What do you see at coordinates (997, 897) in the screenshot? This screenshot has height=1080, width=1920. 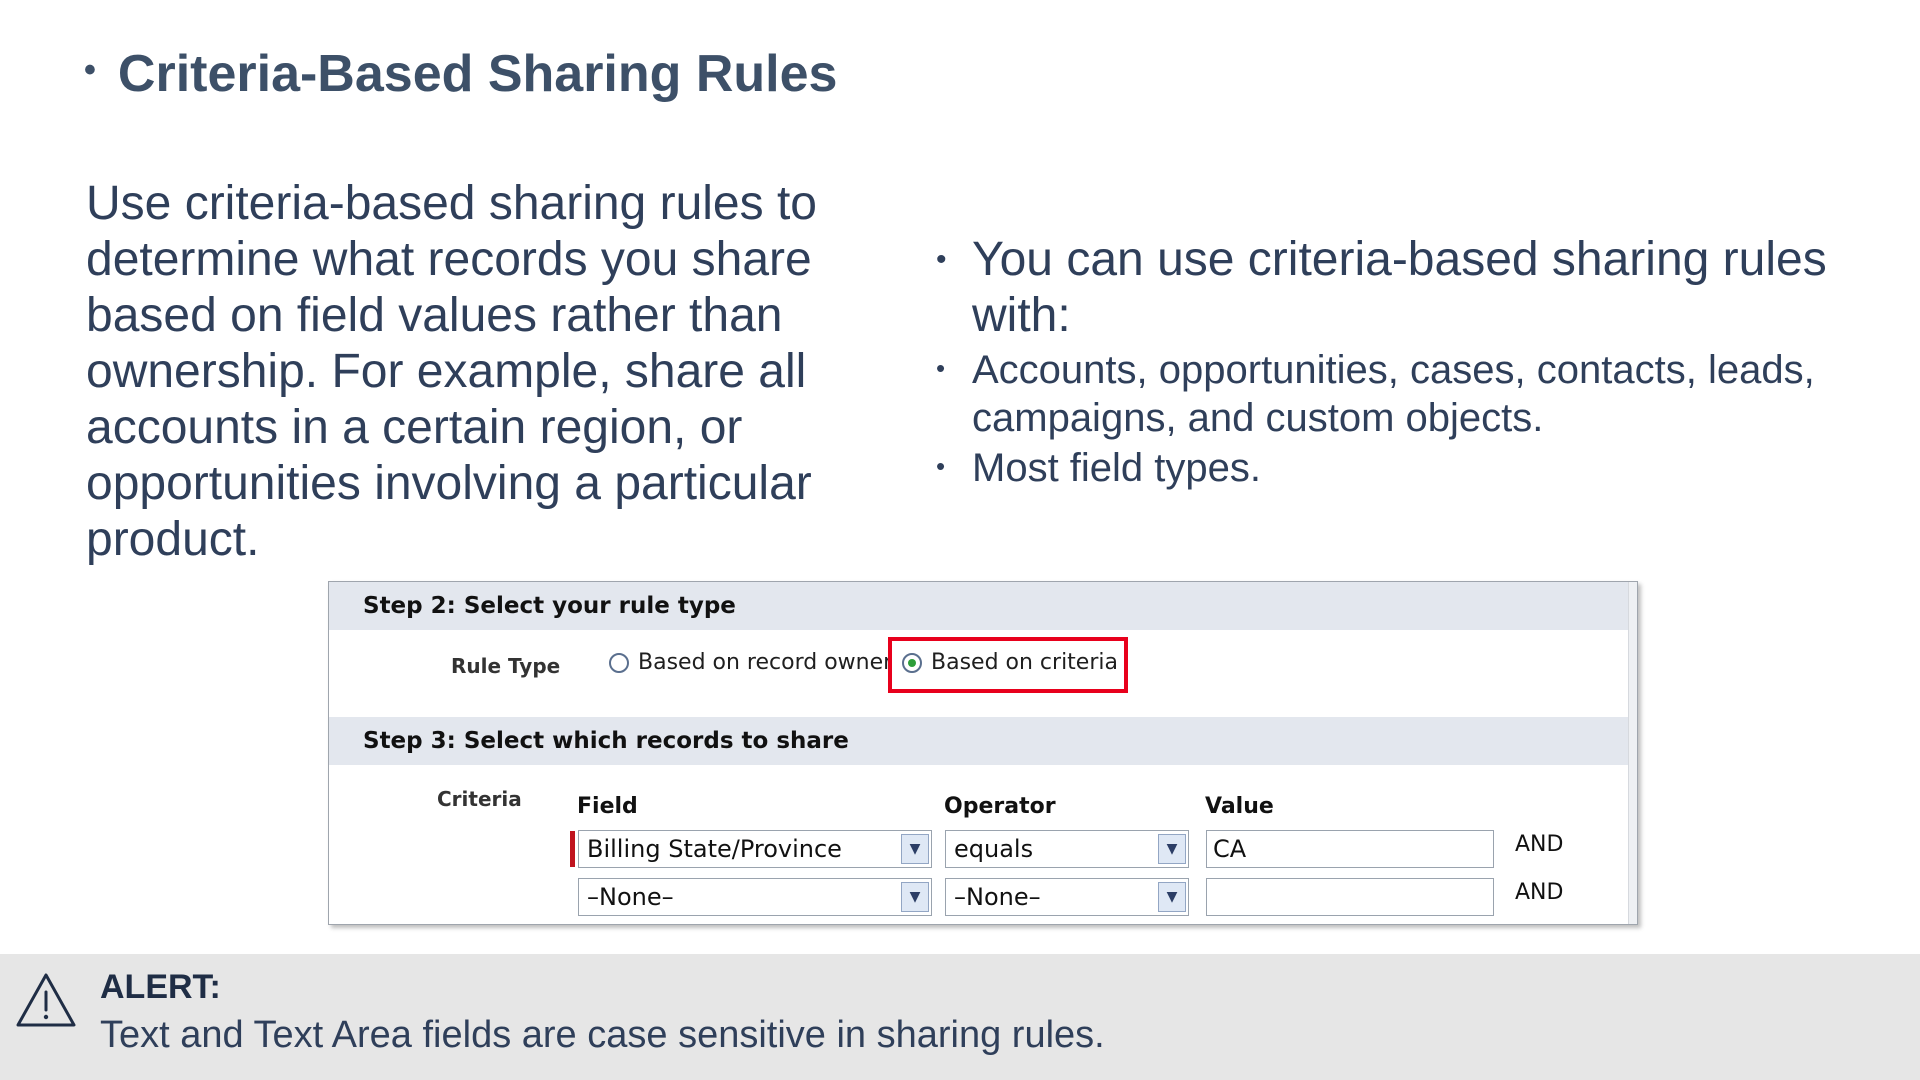 I see `operator-select-value: –None–` at bounding box center [997, 897].